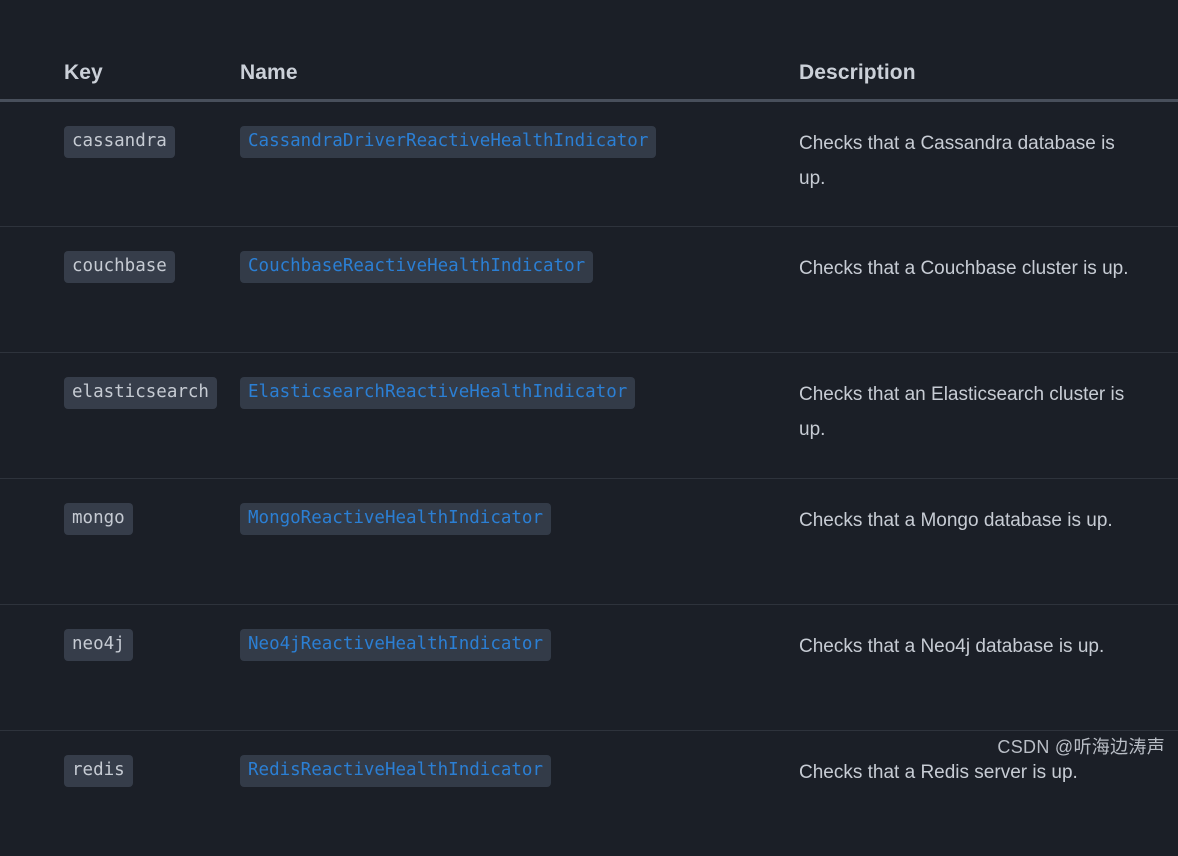 This screenshot has width=1178, height=856. Describe the element at coordinates (514, 415) in the screenshot. I see `cell-name: ElasticsearchReactiveHealthIndicator` at that location.